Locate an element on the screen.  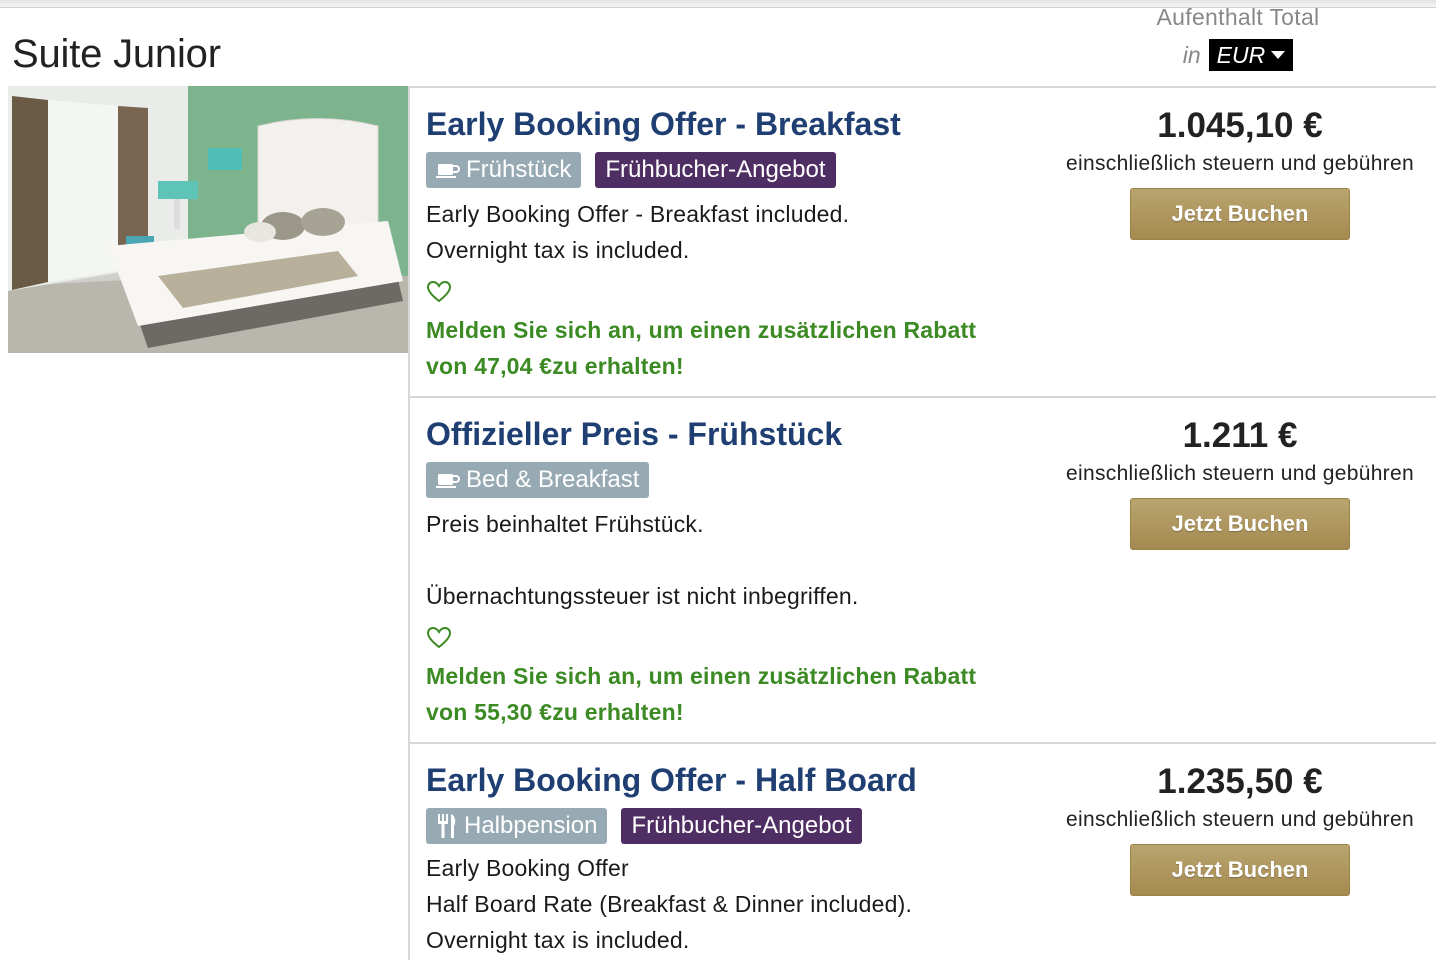
discount-line-2: von 47,04 €zu erhalten! is located at coordinates (555, 366).